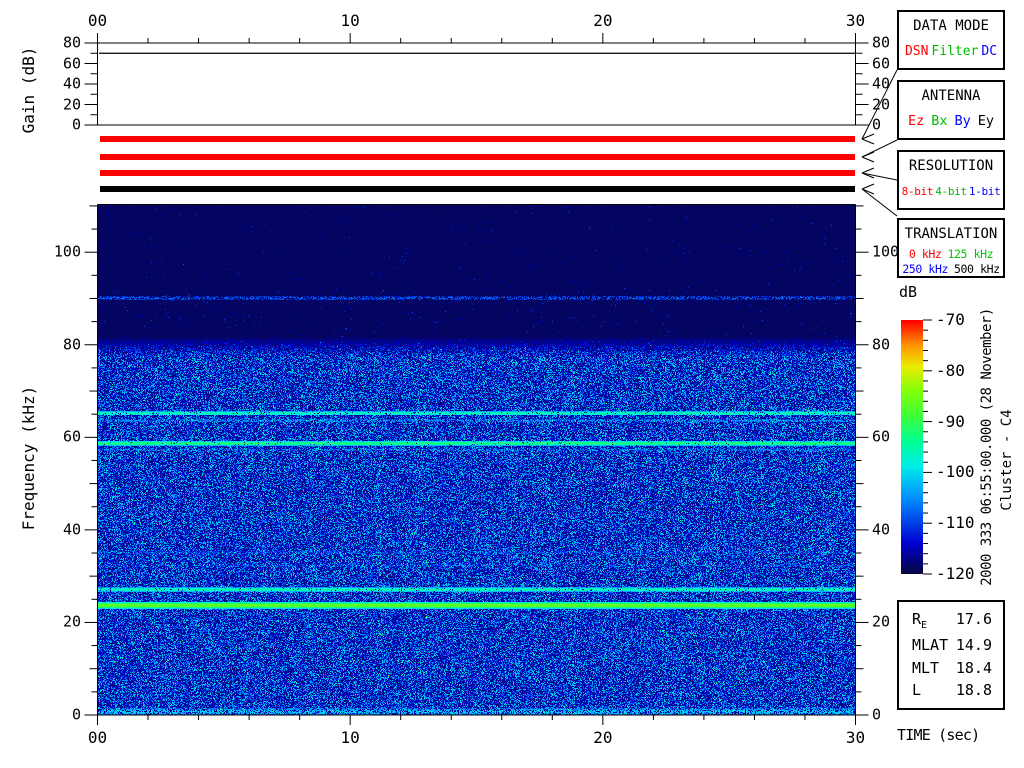 The image size is (1024, 768). I want to click on db-tick-label: -120, so click(955, 573).